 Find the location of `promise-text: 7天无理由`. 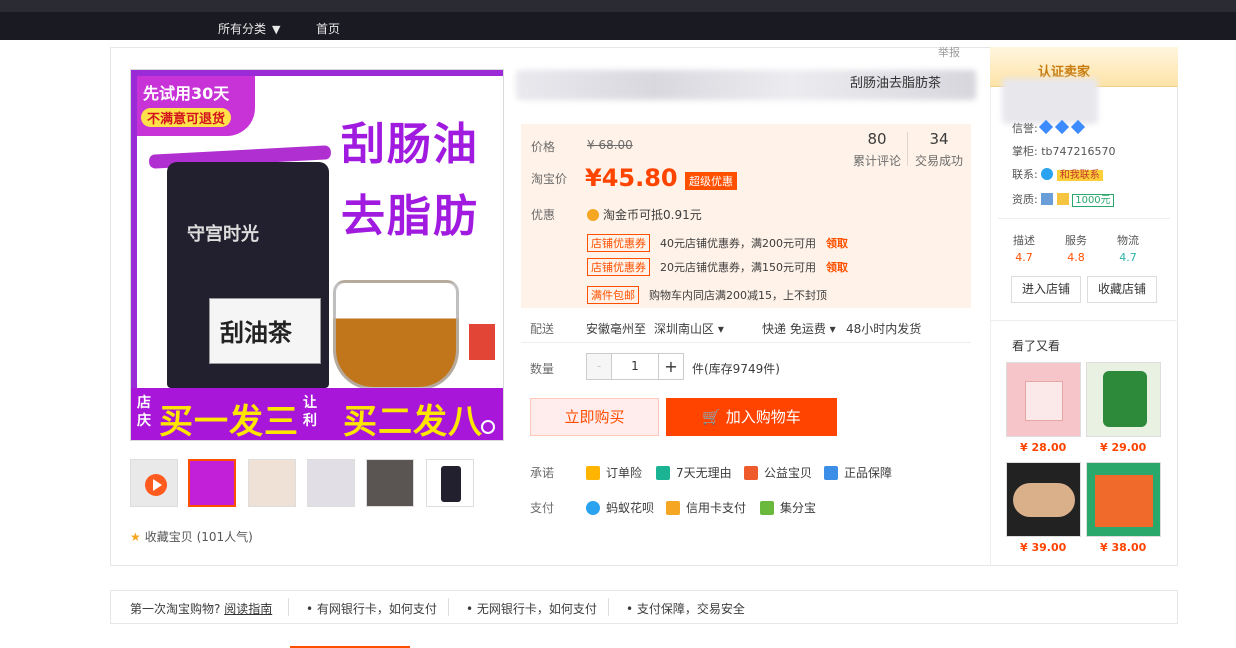

promise-text: 7天无理由 is located at coordinates (704, 473).